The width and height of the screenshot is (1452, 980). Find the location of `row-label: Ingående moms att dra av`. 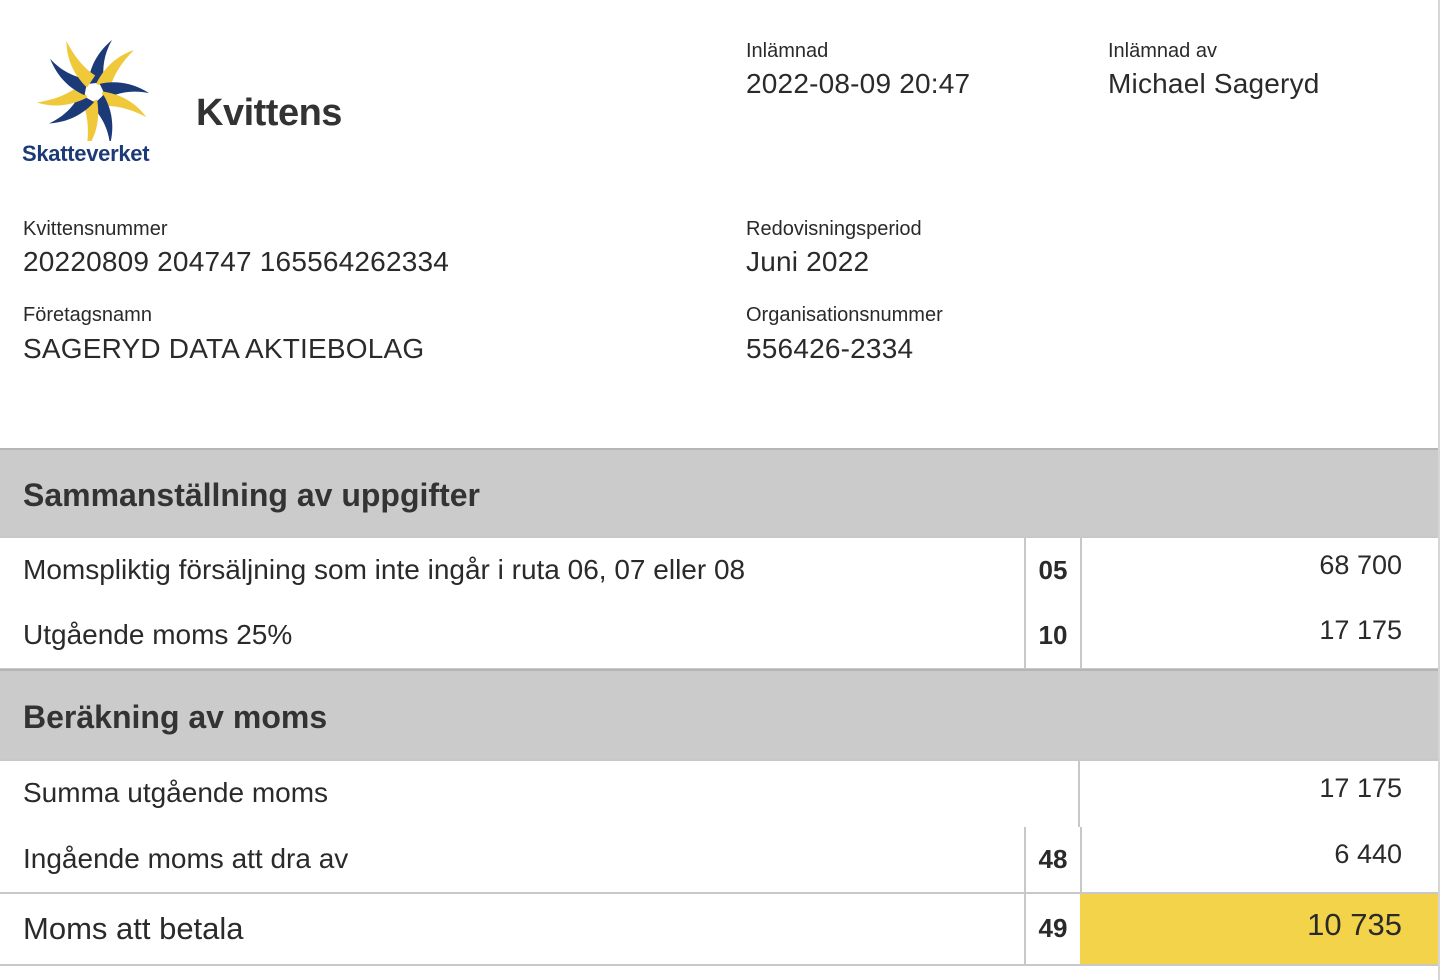

row-label: Ingående moms att dra av is located at coordinates (186, 858).